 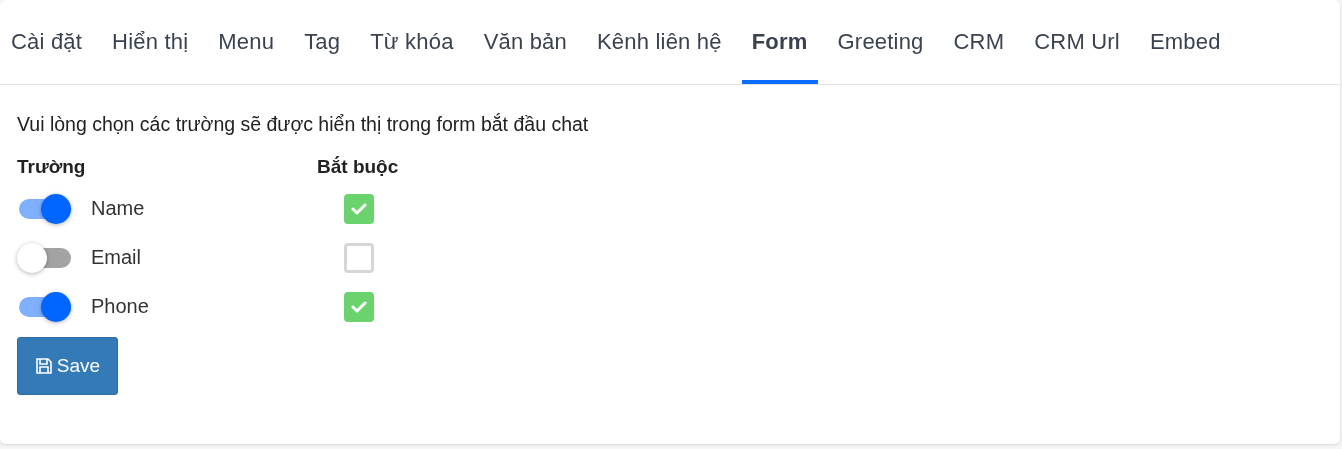 What do you see at coordinates (47, 42) in the screenshot?
I see `tab: Cài đặt` at bounding box center [47, 42].